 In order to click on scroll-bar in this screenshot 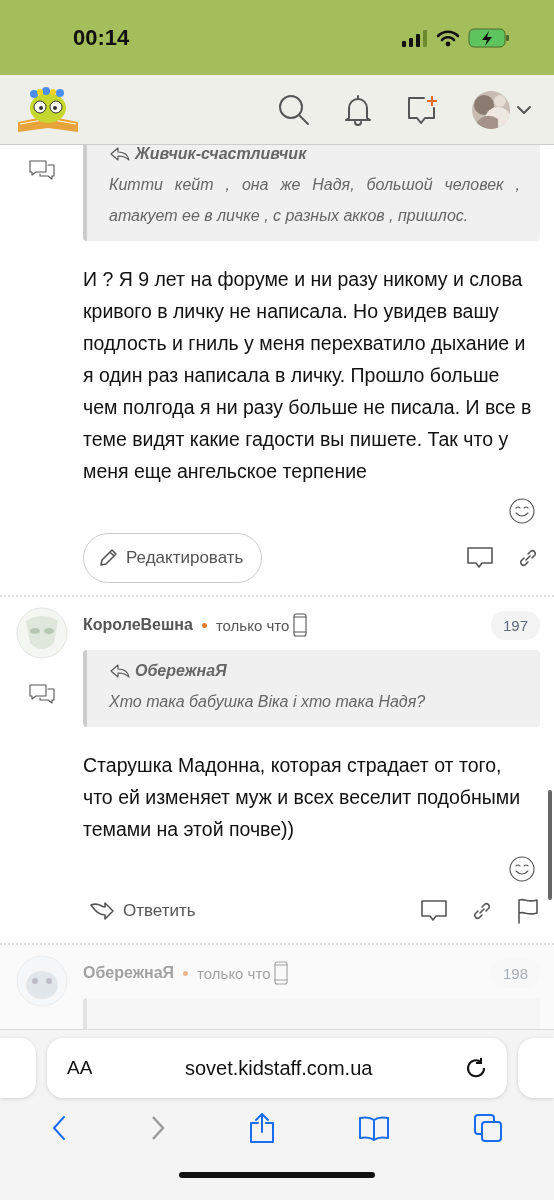, I will do `click(550, 845)`.